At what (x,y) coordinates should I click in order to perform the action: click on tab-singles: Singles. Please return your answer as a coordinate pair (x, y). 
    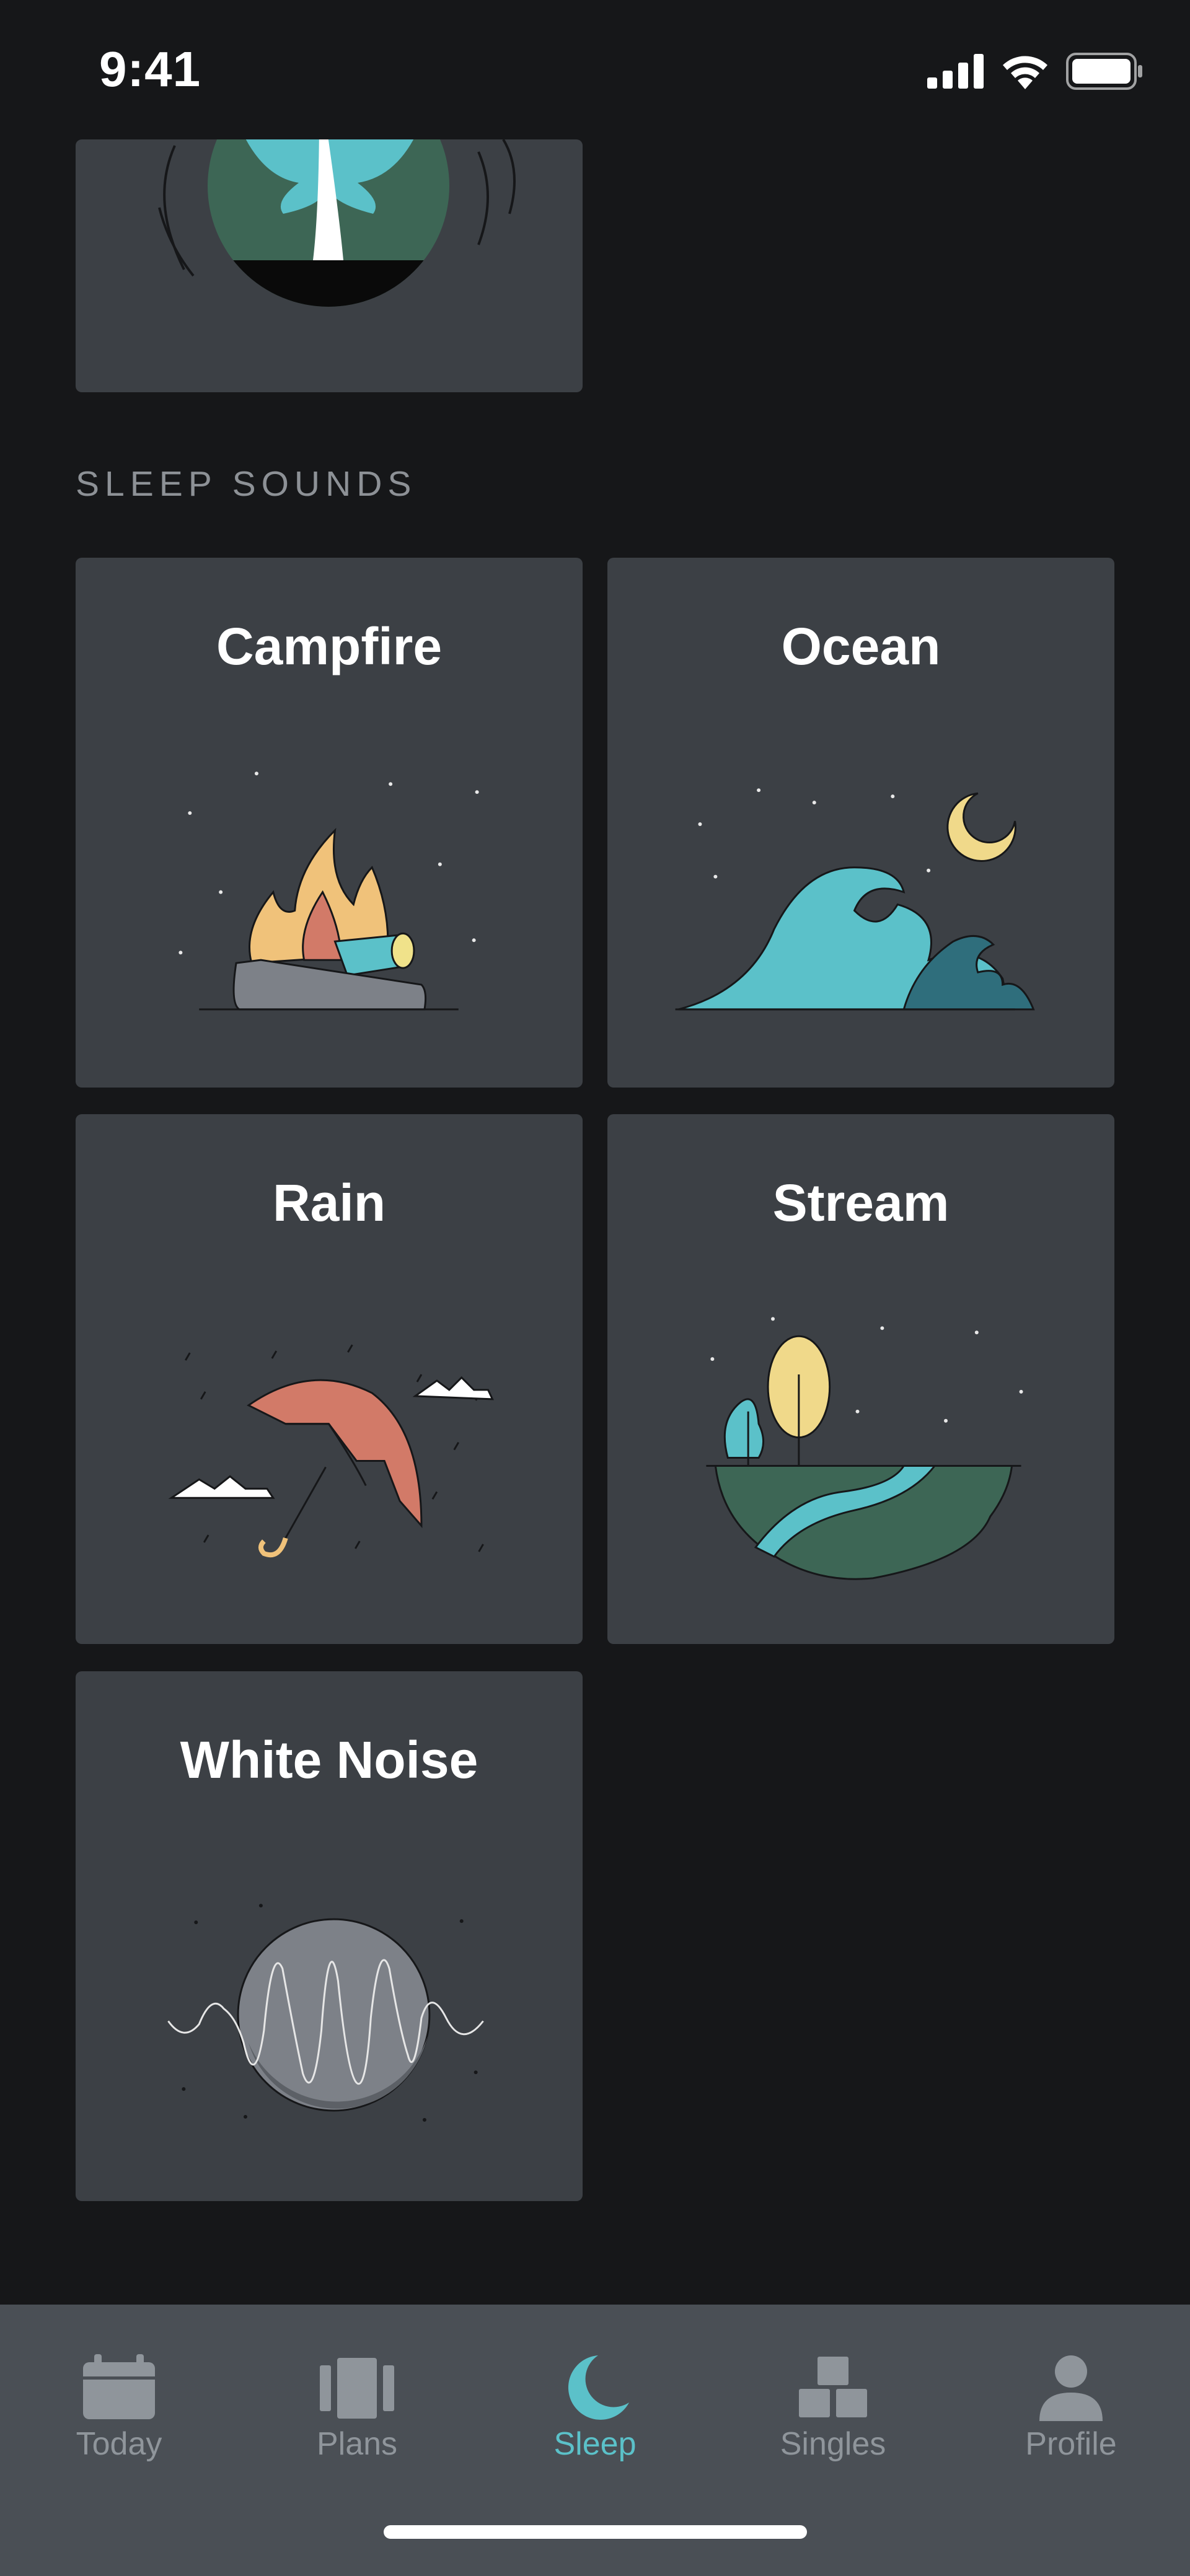
    Looking at the image, I should click on (833, 2404).